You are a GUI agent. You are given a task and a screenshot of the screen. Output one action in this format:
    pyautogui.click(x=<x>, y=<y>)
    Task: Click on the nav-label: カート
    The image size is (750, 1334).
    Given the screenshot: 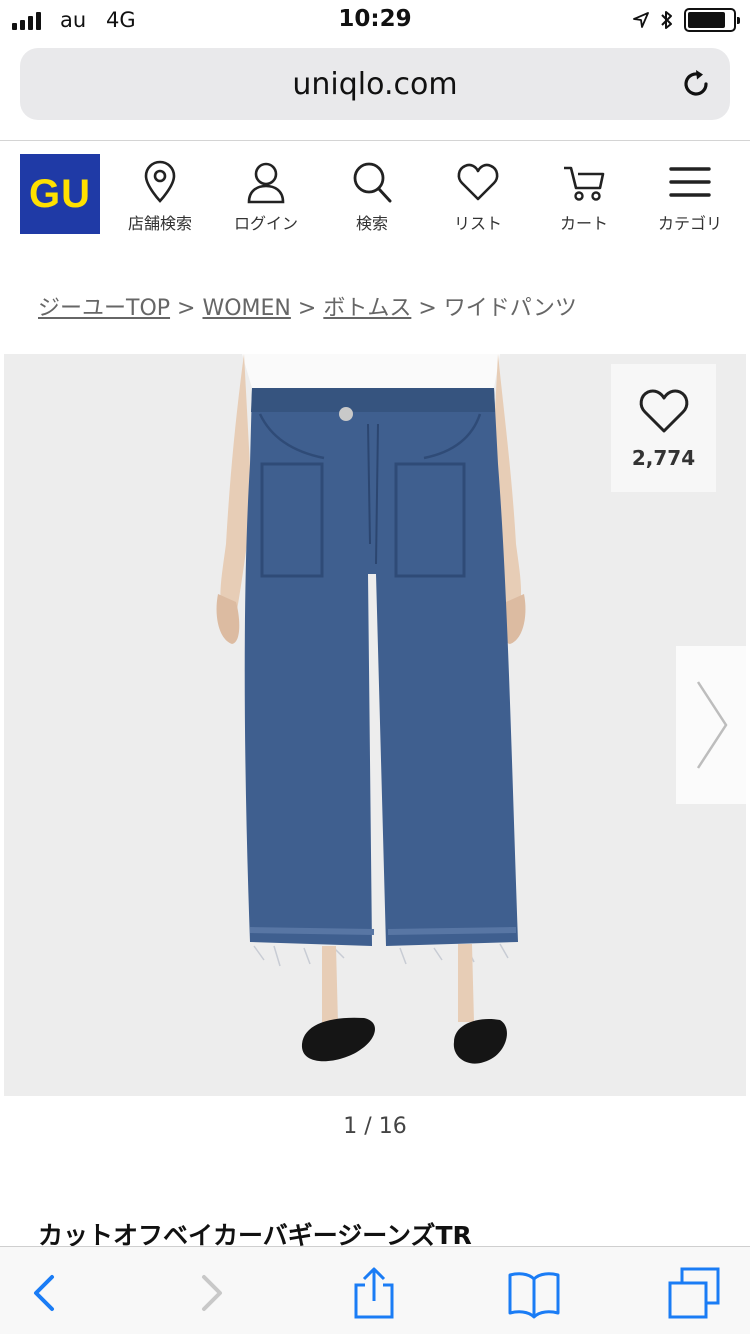 What is the action you would take?
    pyautogui.click(x=583, y=223)
    